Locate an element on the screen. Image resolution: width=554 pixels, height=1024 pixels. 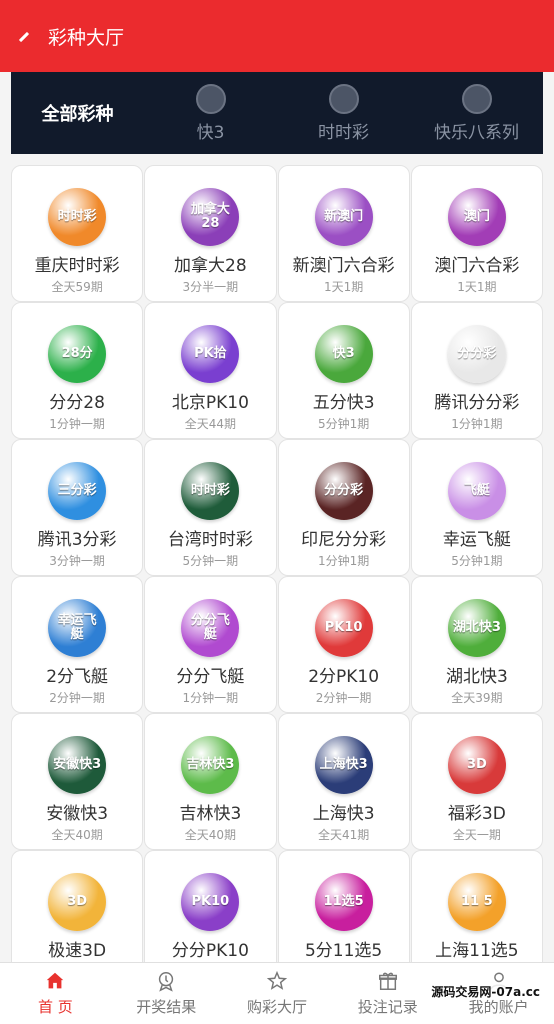
page-title: 彩种大厅 is located at coordinates (86, 37).